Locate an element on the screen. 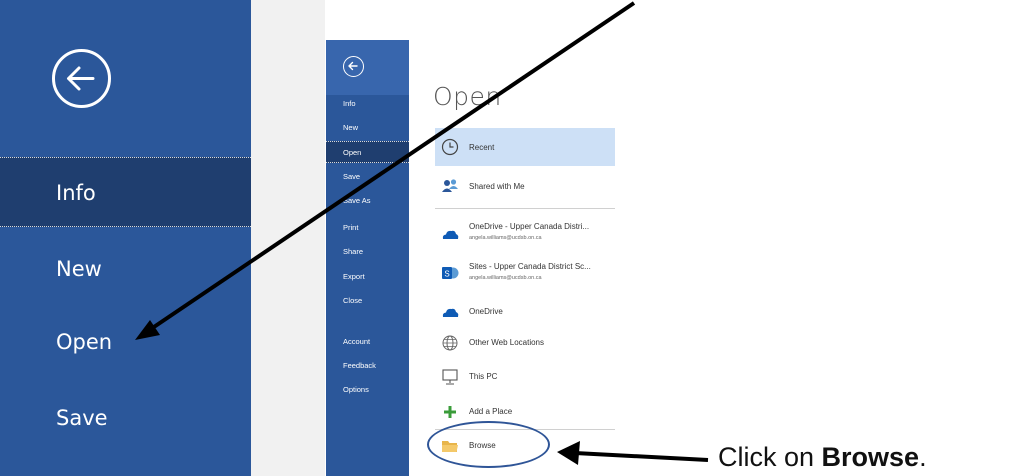  callout-prefix: Click on is located at coordinates (770, 457).